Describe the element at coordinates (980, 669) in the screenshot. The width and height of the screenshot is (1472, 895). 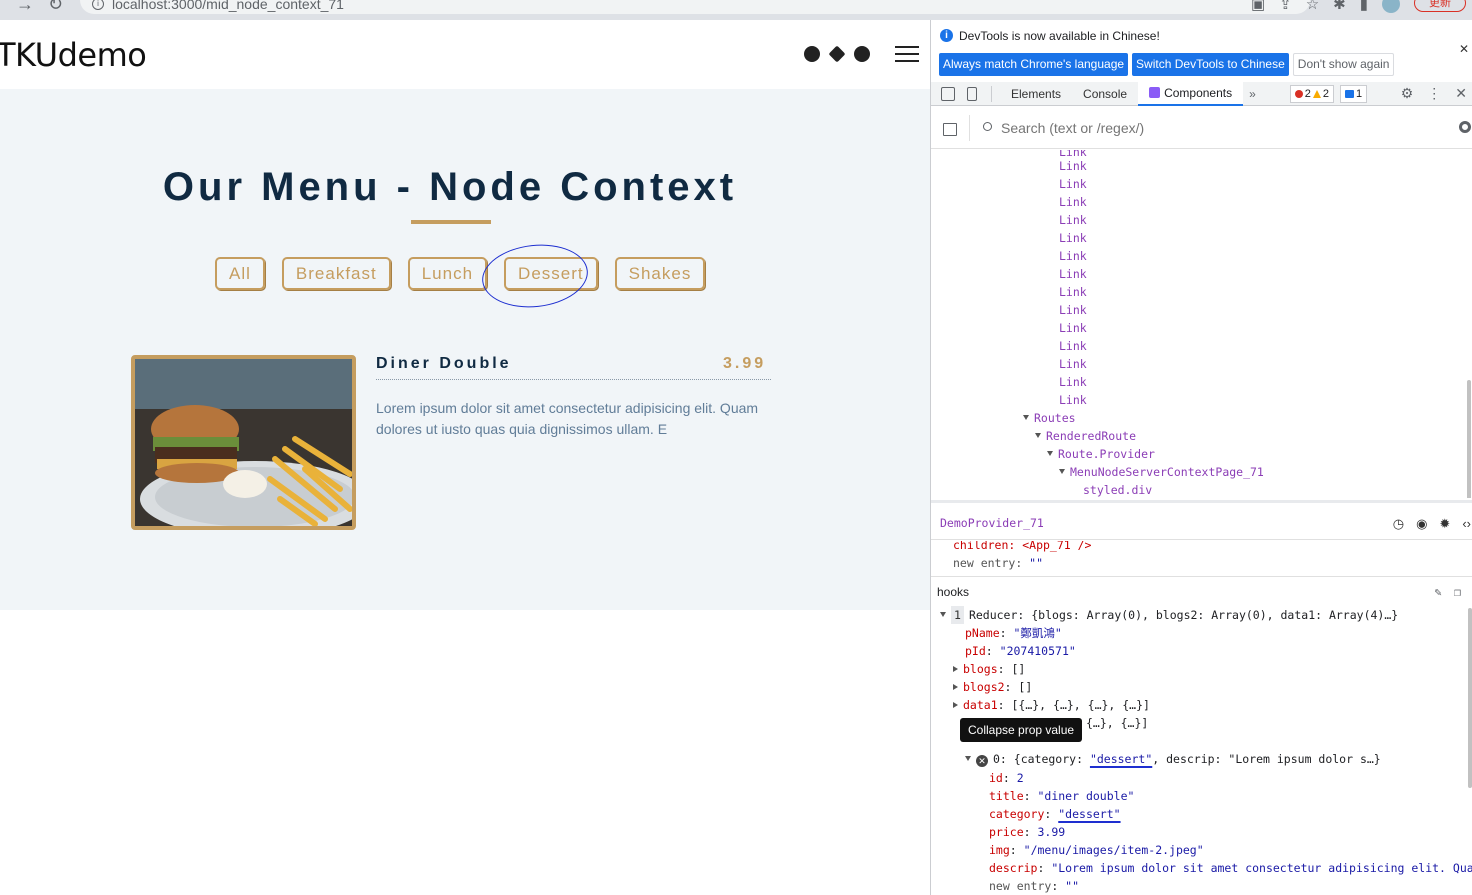
I see `field-key: blogs` at that location.